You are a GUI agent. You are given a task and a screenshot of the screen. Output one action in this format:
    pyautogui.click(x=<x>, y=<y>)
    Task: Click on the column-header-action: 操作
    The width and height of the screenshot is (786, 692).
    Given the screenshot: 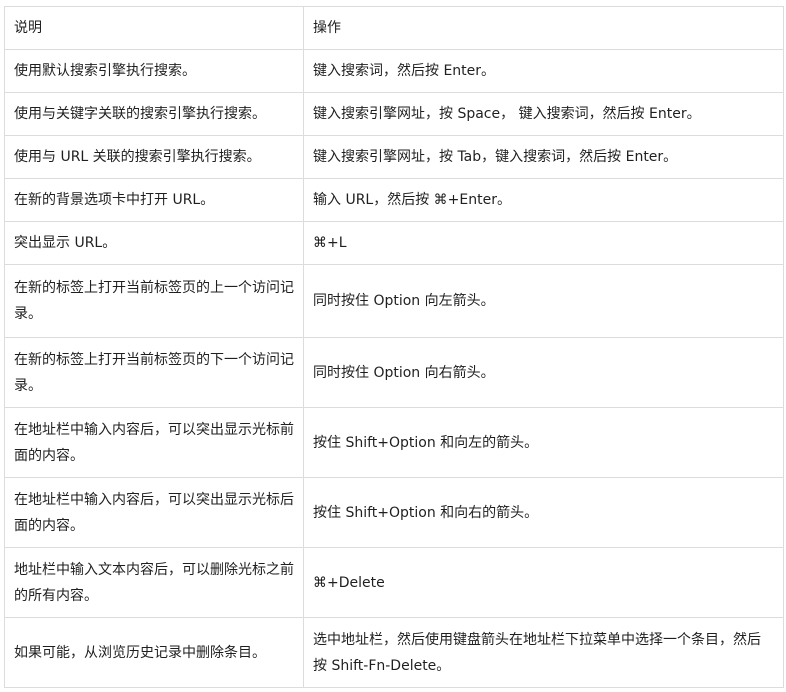 What is the action you would take?
    pyautogui.click(x=543, y=28)
    